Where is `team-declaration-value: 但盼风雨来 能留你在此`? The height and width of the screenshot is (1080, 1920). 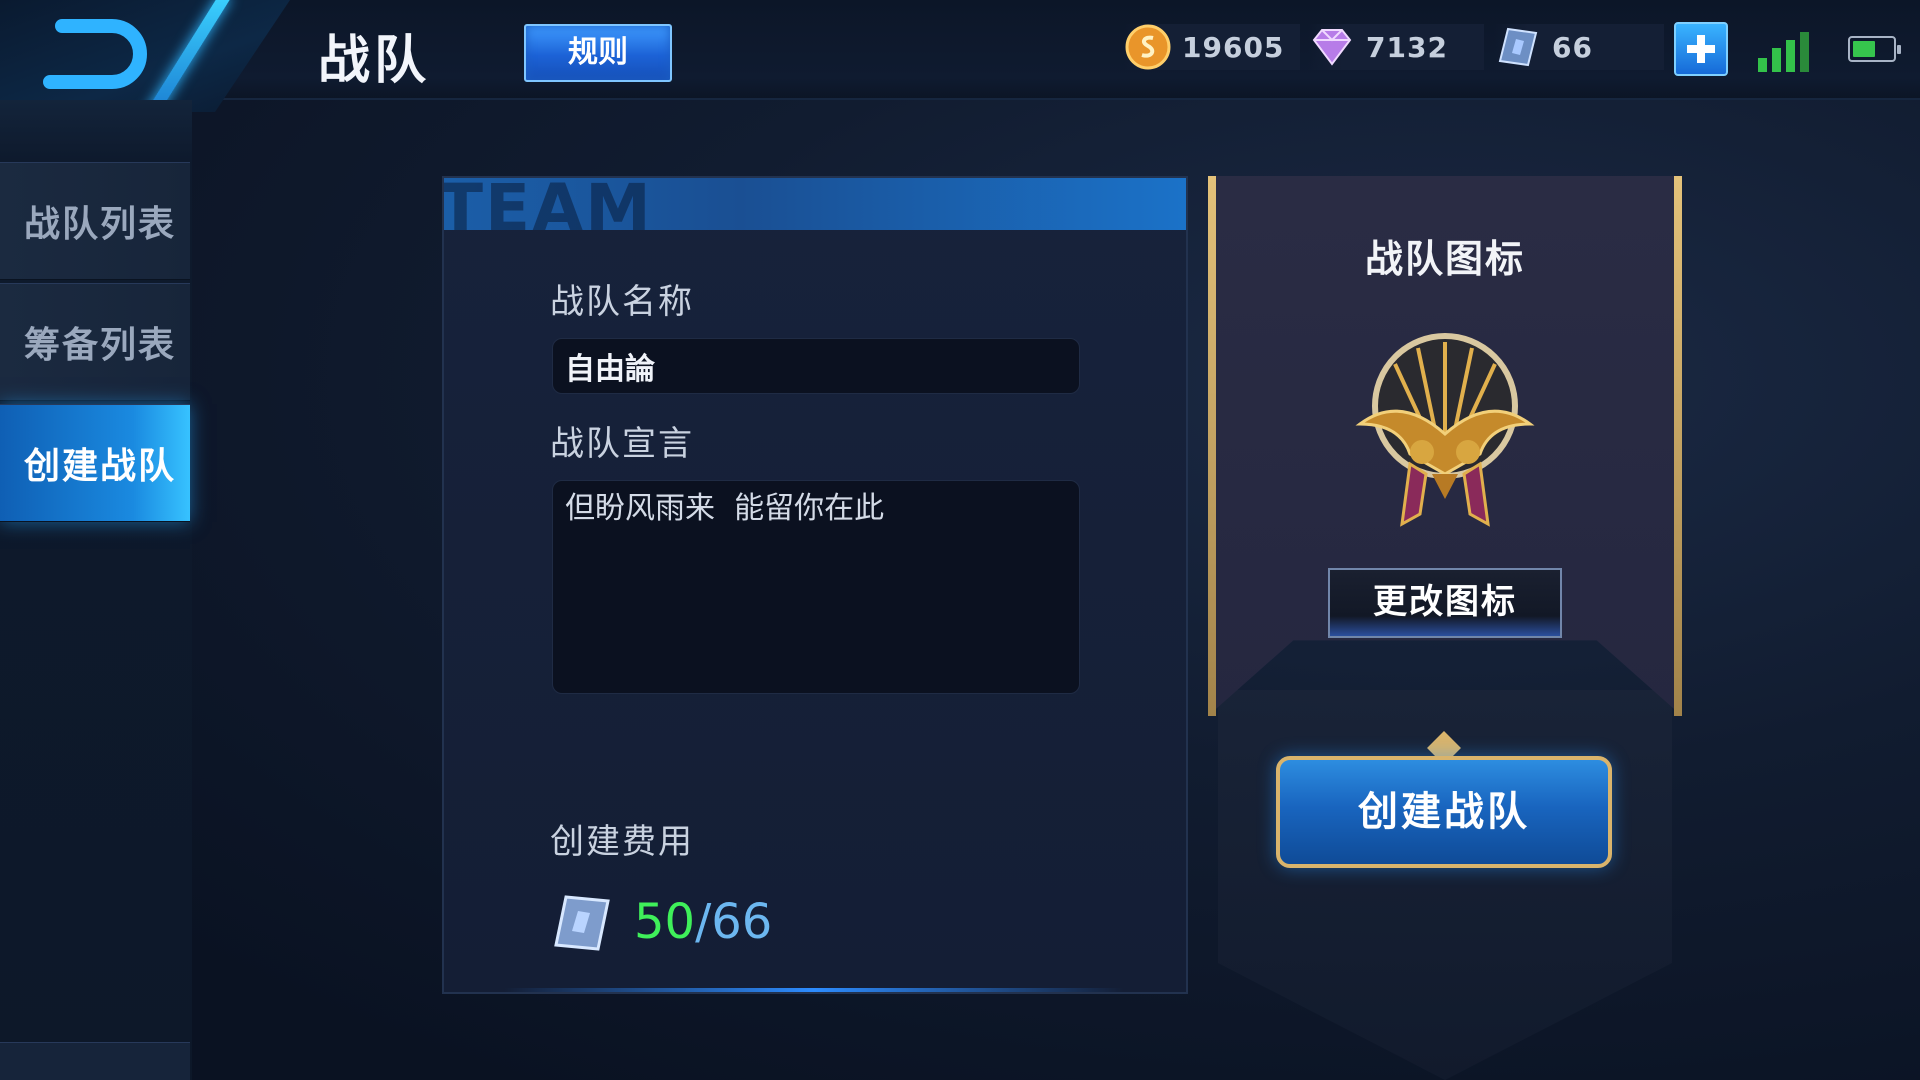
team-declaration-value: 但盼风雨来 能留你在此 is located at coordinates (725, 508).